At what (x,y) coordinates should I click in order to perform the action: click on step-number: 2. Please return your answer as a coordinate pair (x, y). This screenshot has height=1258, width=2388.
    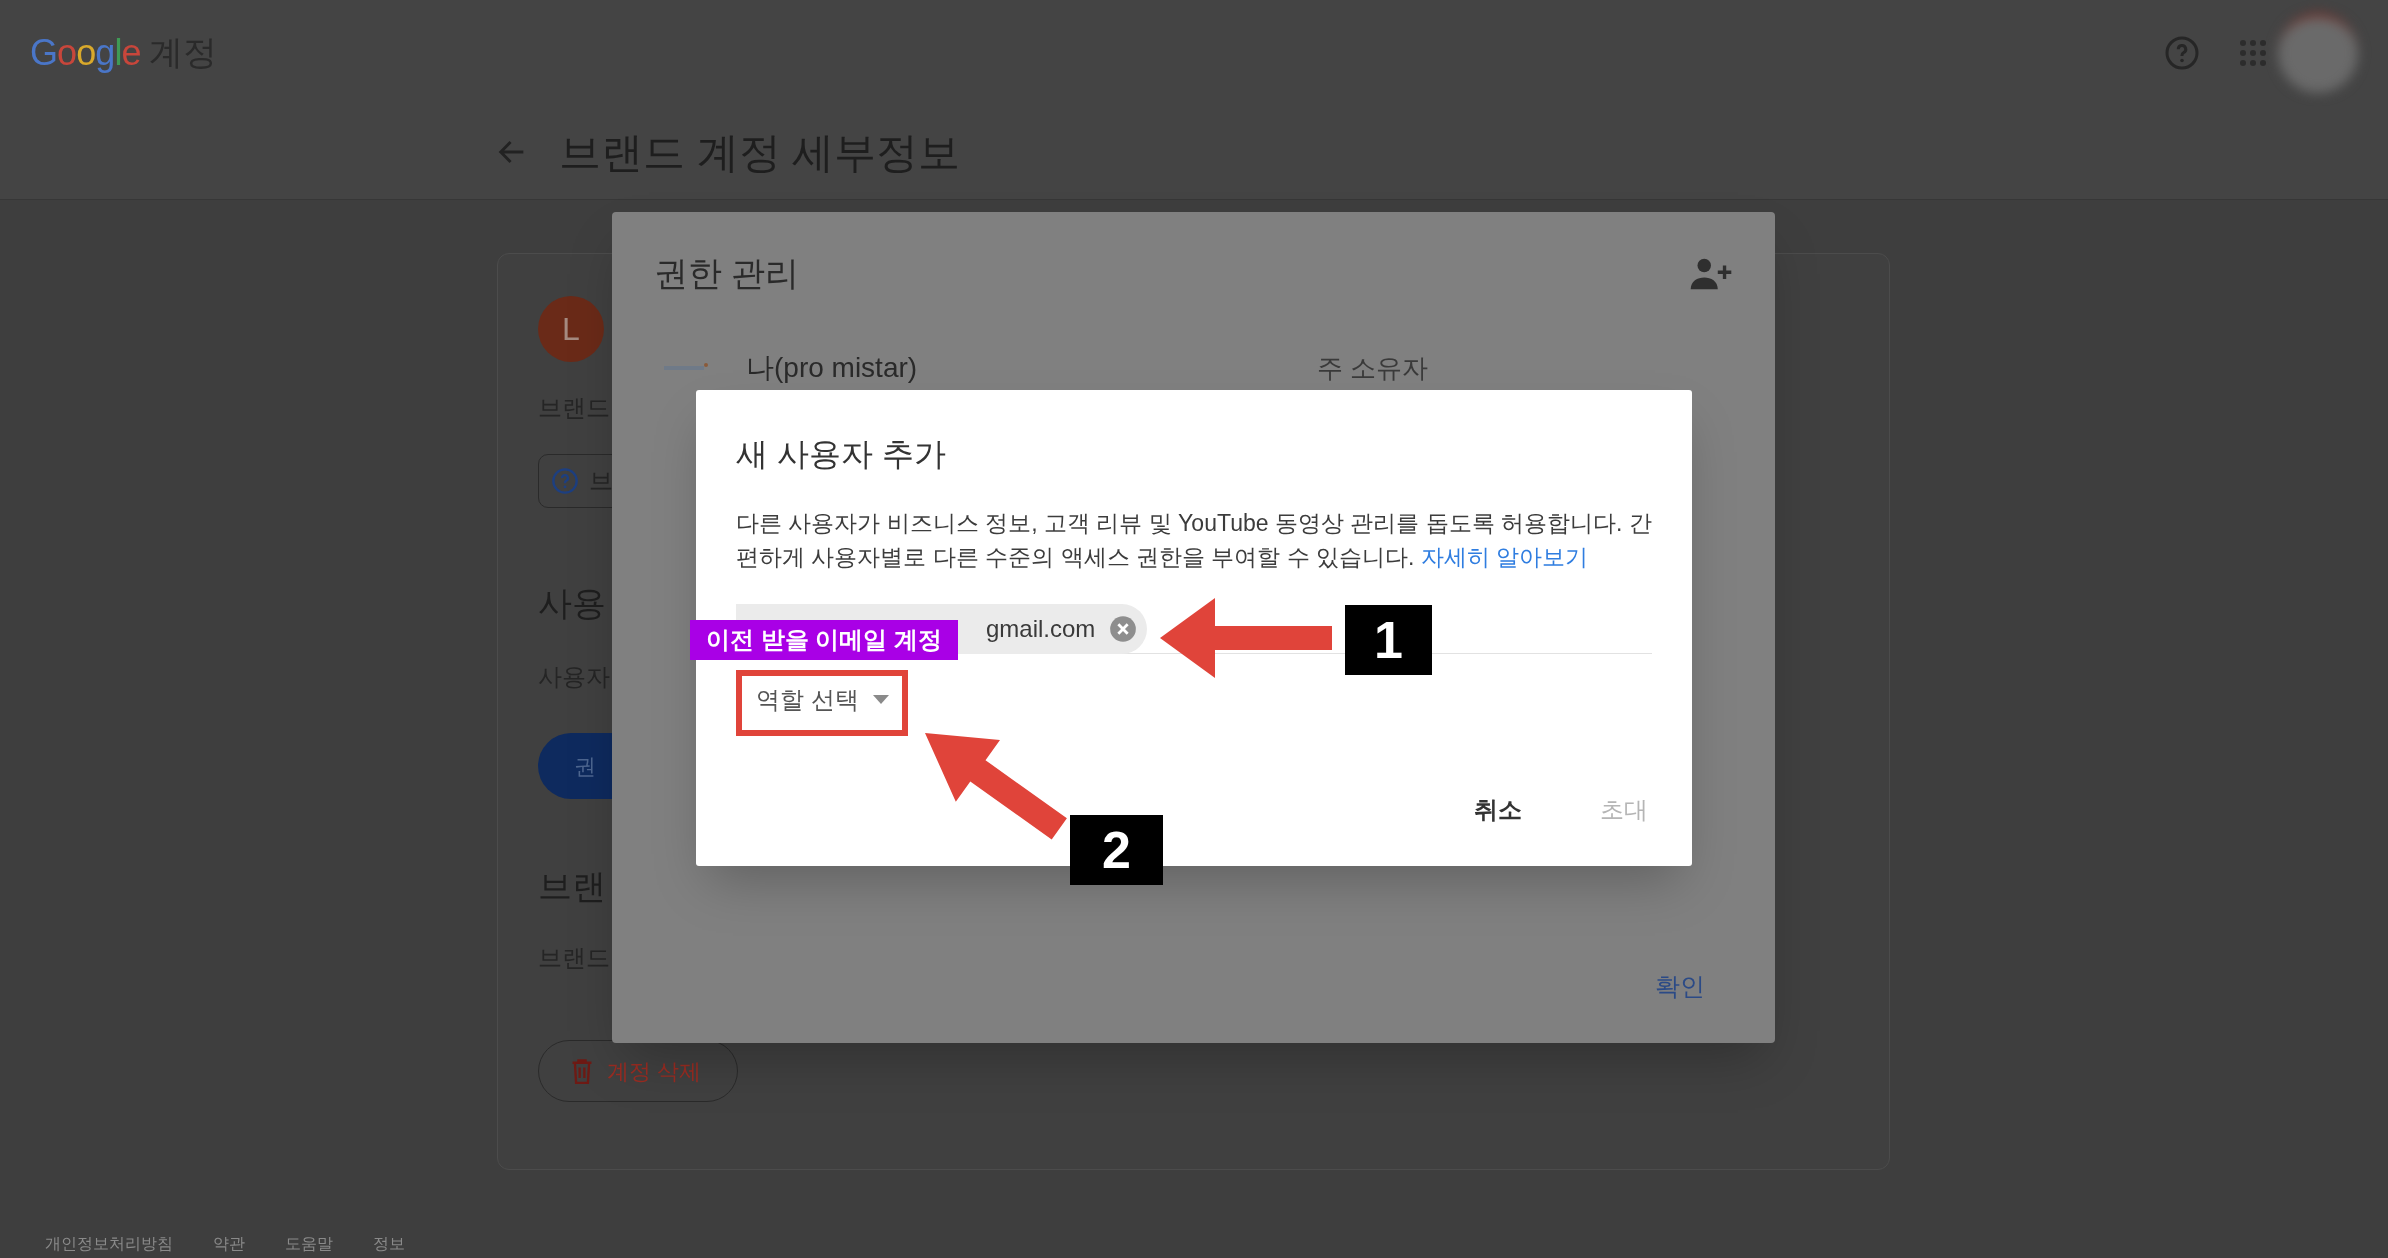
    Looking at the image, I should click on (1116, 850).